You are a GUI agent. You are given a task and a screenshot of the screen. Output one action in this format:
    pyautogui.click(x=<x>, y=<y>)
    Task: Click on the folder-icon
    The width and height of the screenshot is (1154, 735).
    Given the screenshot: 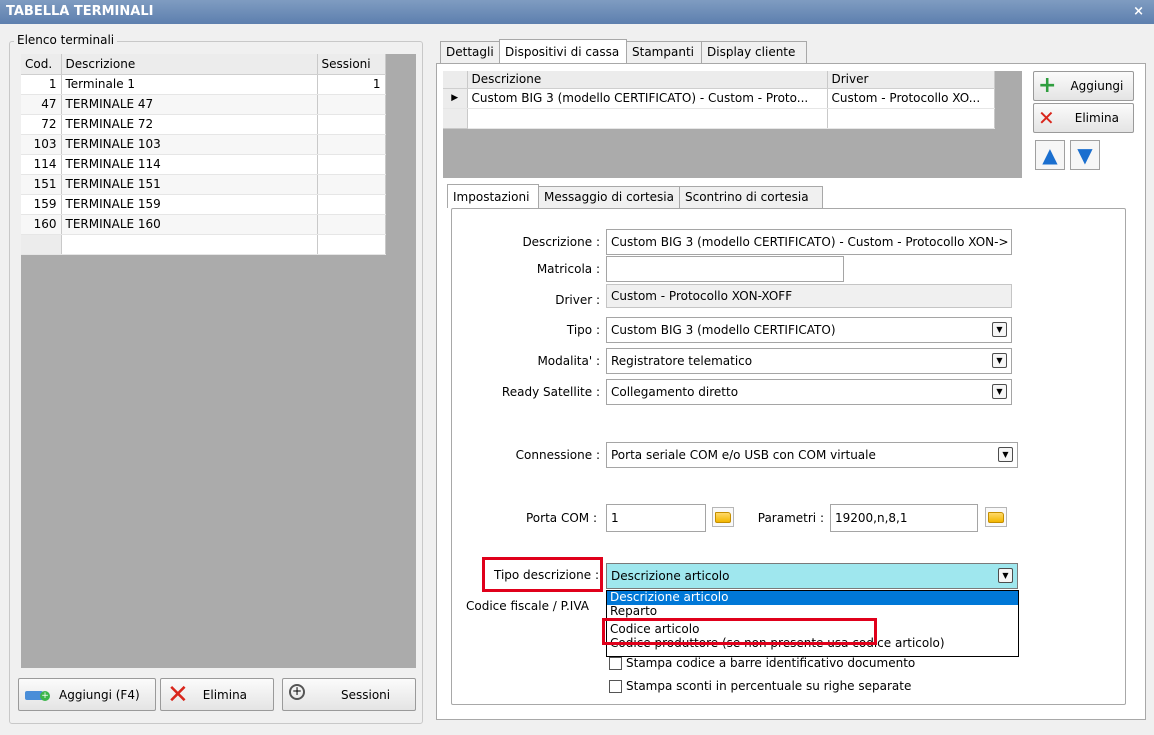 What is the action you would take?
    pyautogui.click(x=996, y=517)
    